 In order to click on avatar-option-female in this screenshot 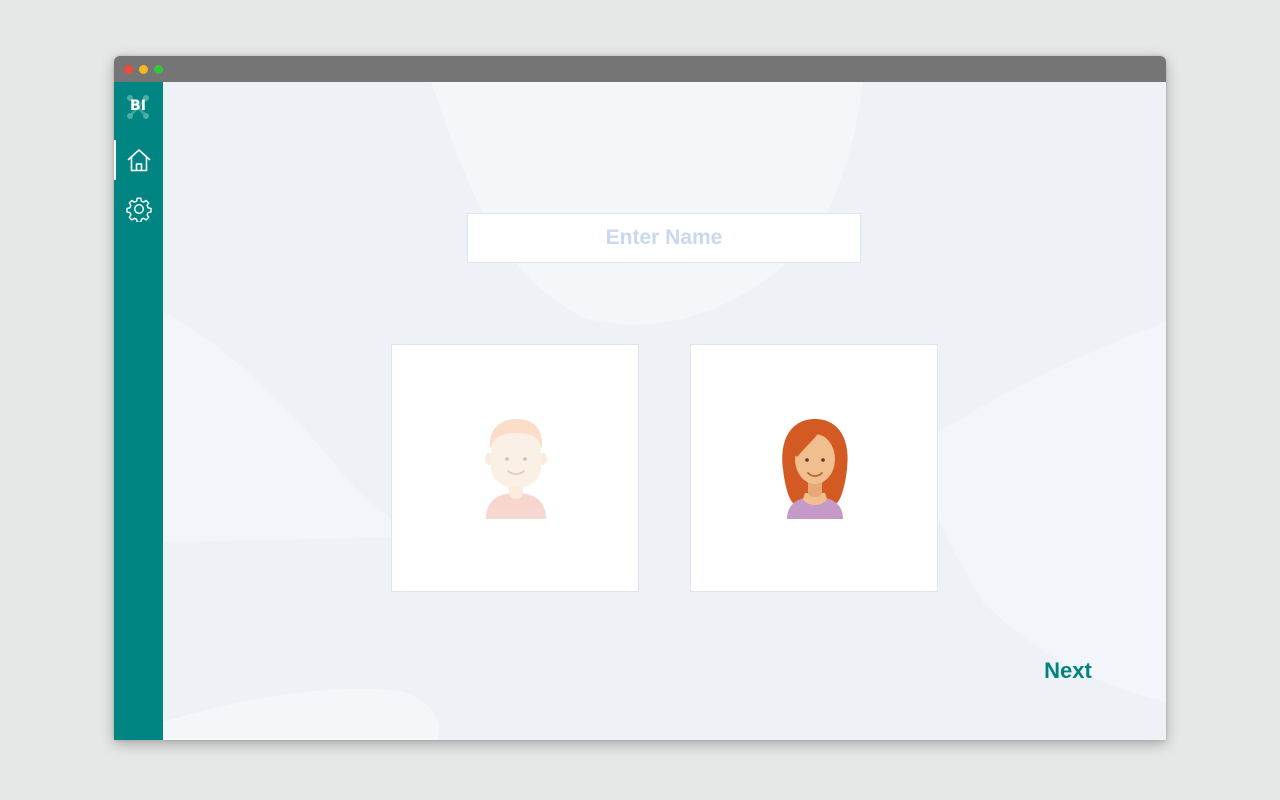, I will do `click(814, 468)`.